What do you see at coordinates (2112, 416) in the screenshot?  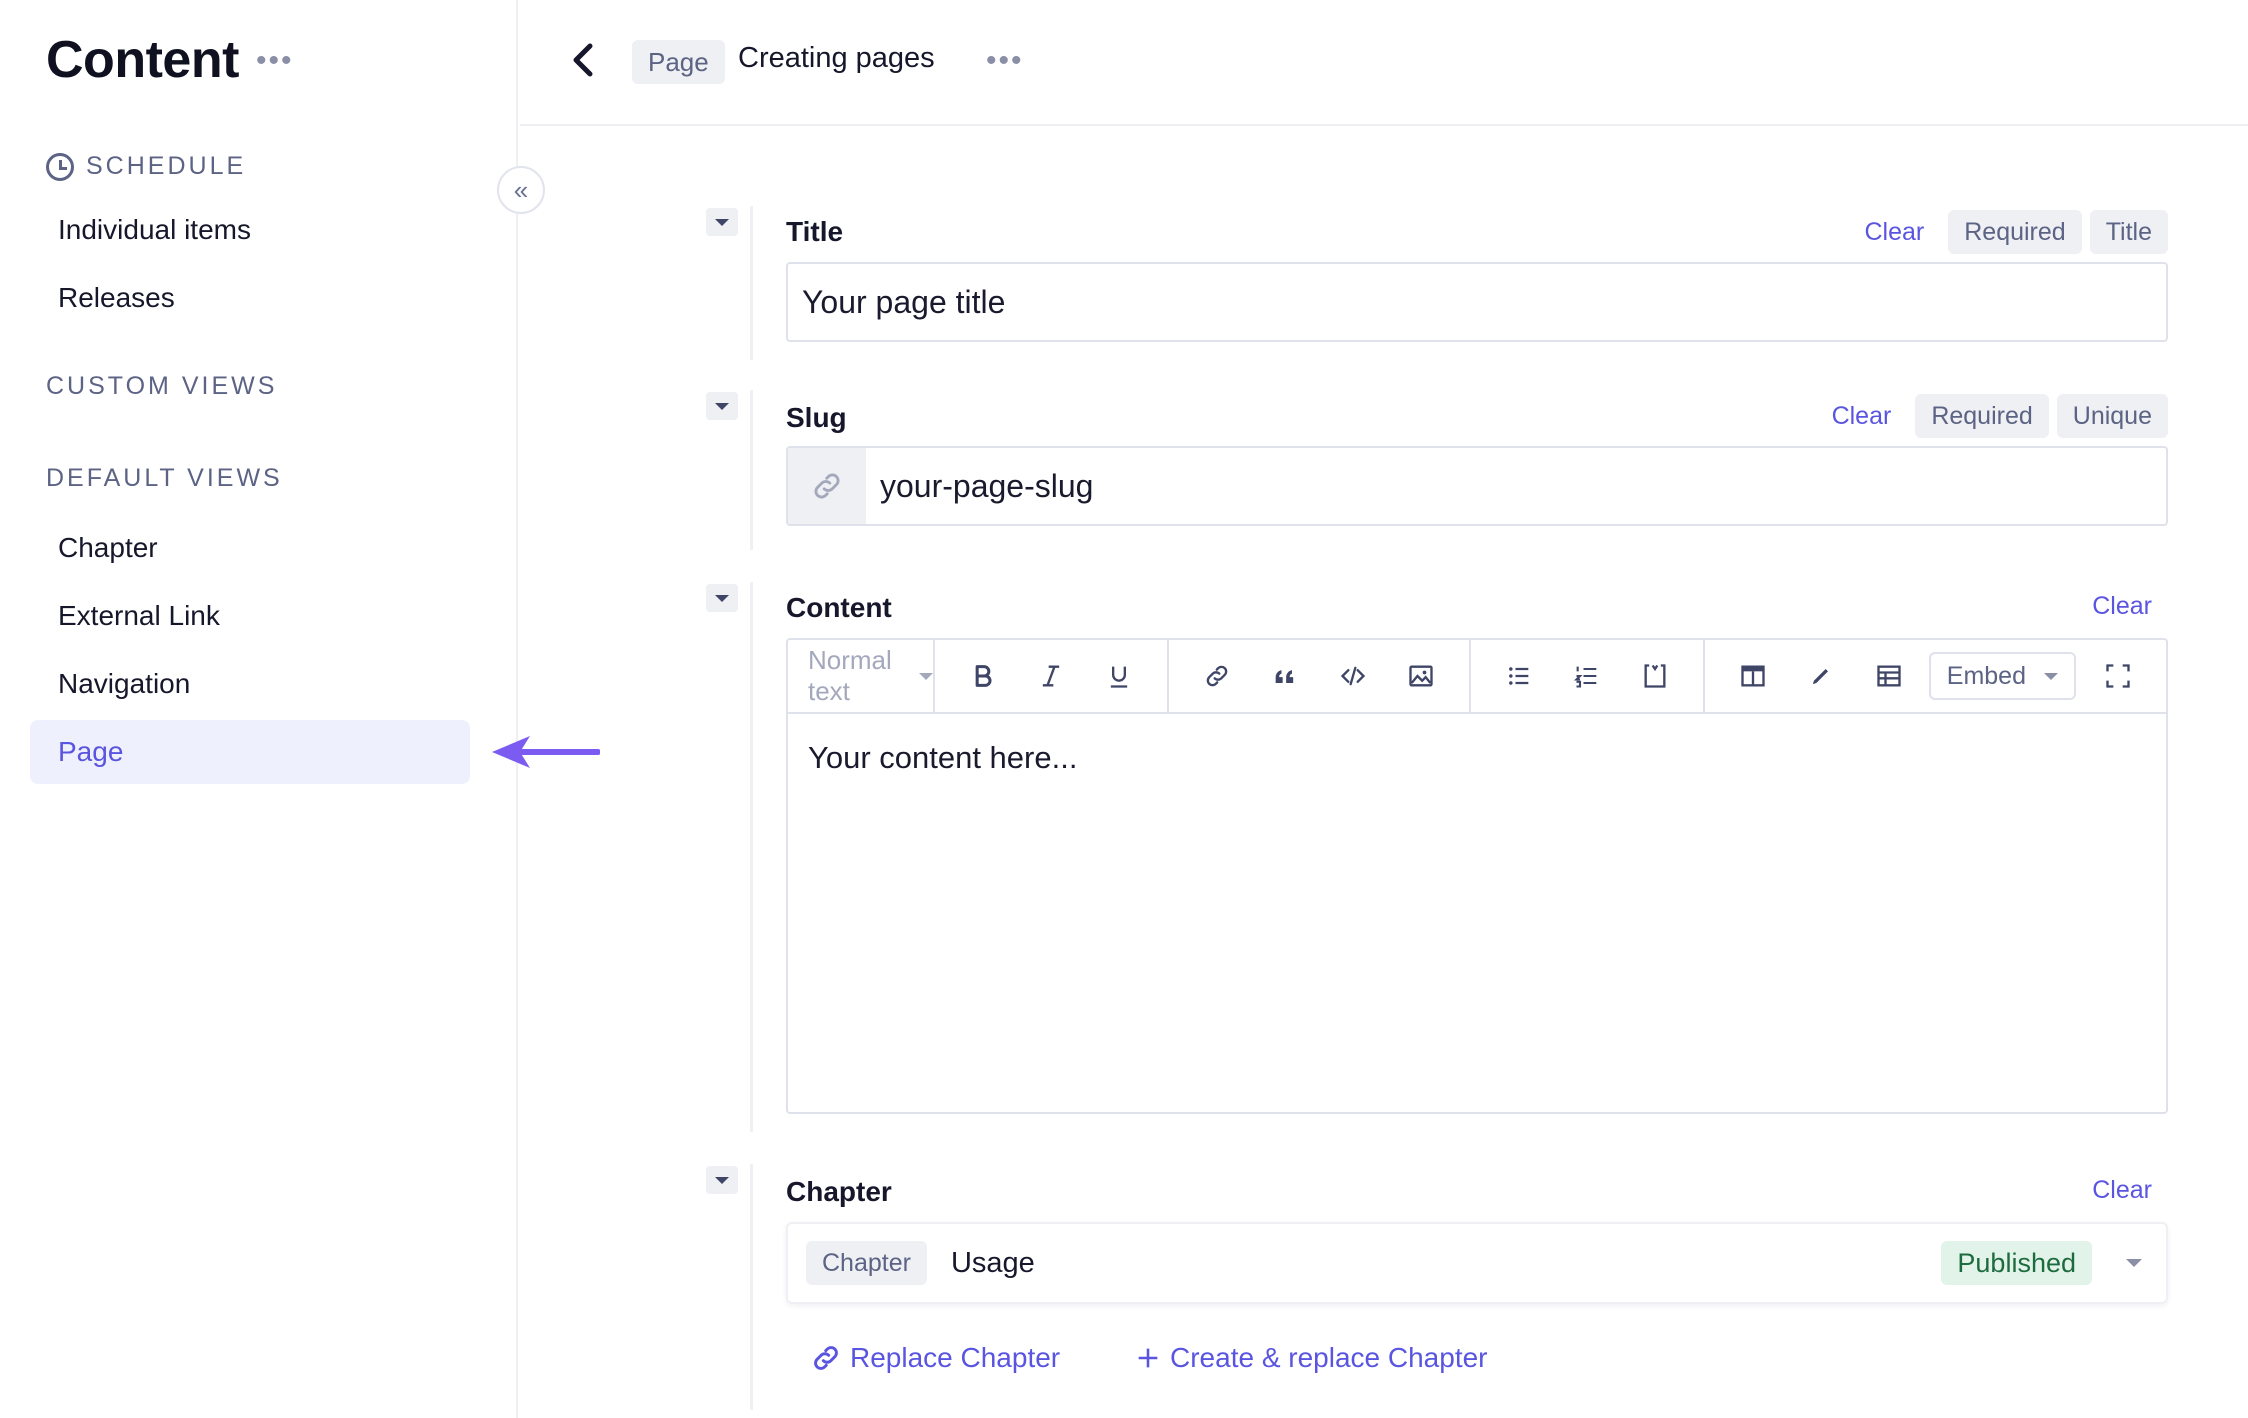 I see `unique-tag: Unique` at bounding box center [2112, 416].